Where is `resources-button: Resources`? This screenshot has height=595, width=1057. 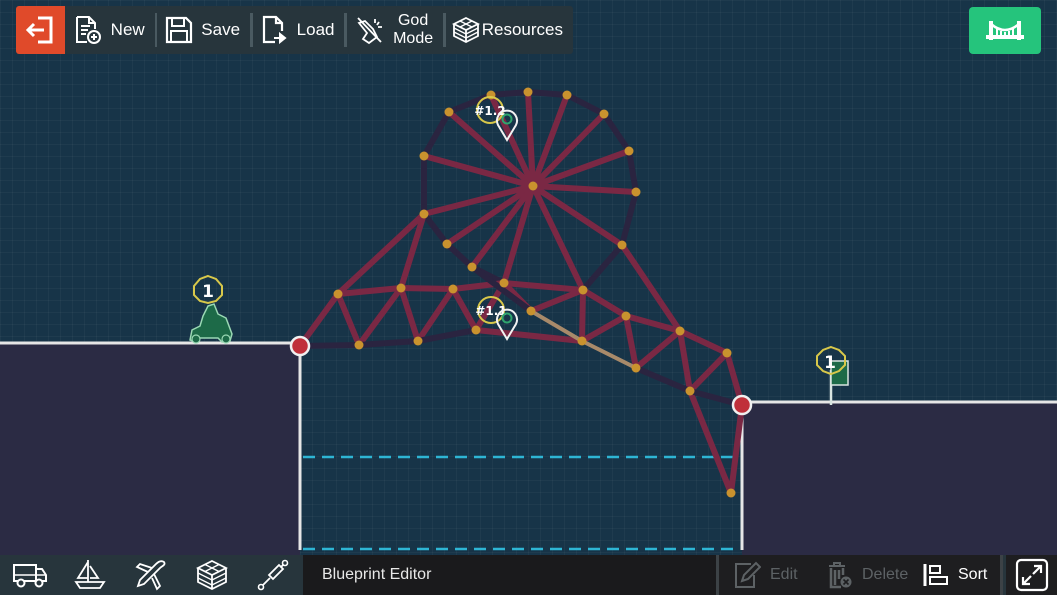
resources-button: Resources is located at coordinates (509, 30).